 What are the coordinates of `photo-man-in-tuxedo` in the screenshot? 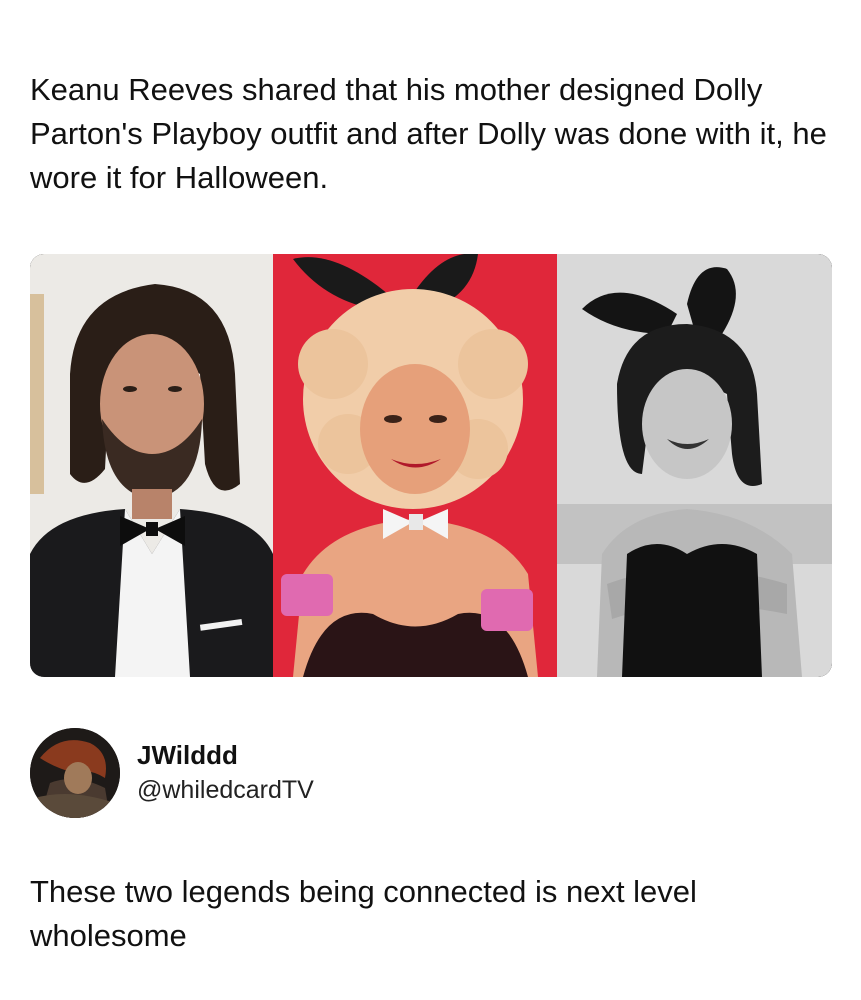 It's located at (151, 465).